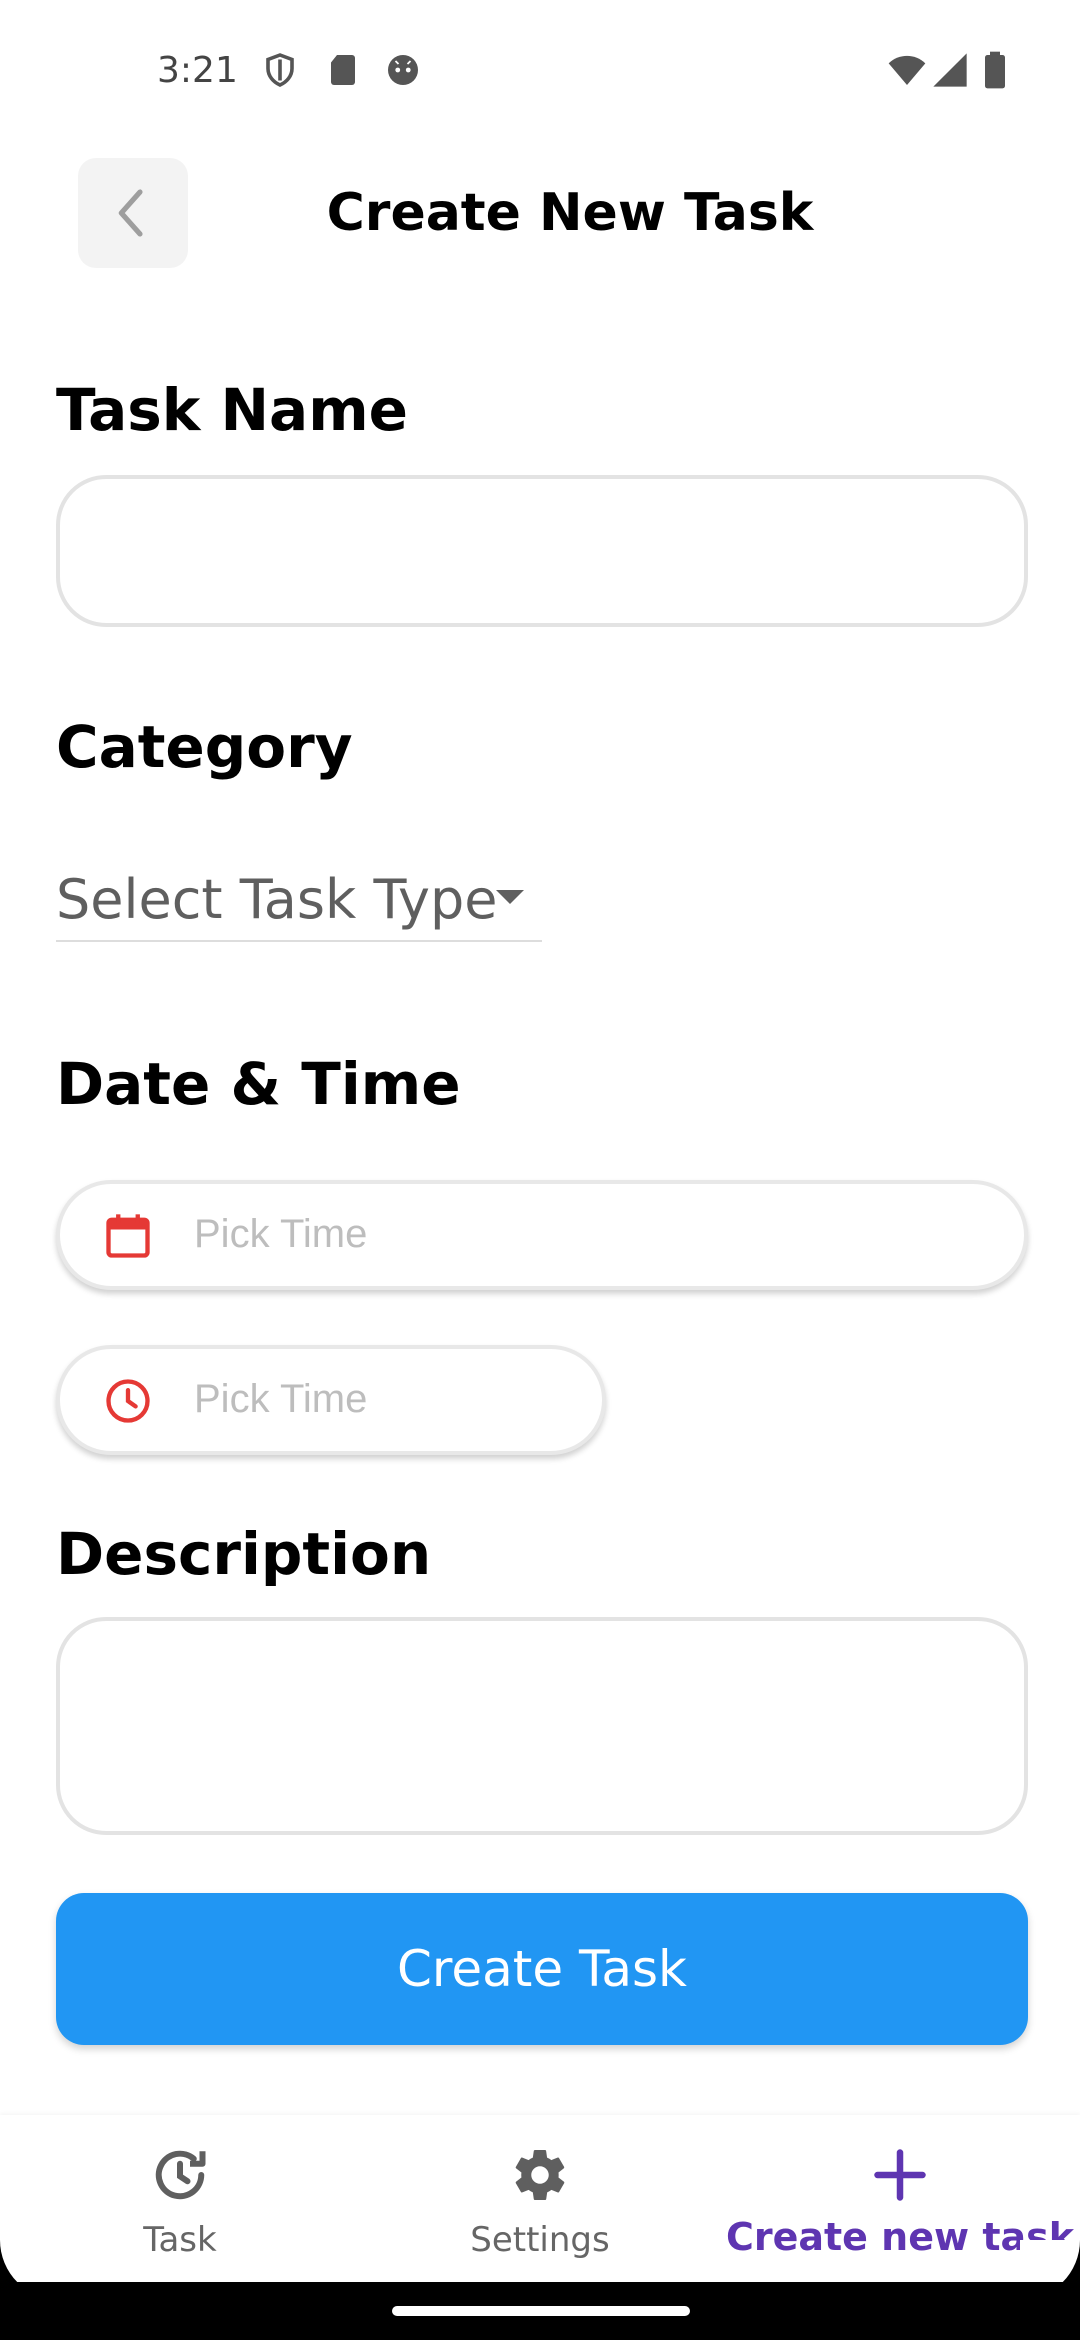 The height and width of the screenshot is (2340, 1080). I want to click on status-time: 3:21, so click(197, 70).